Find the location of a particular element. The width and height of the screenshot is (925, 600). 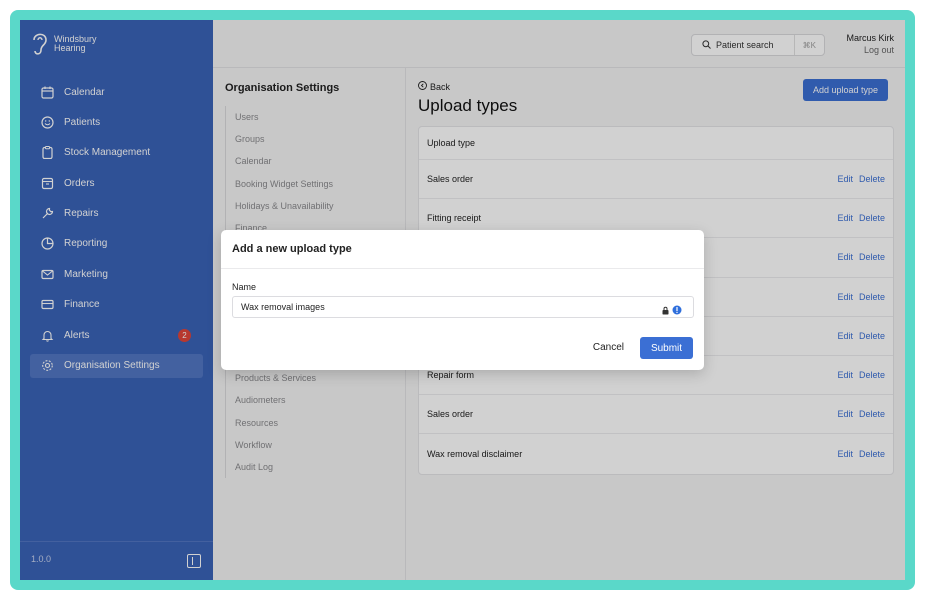

submit-button: Submit is located at coordinates (666, 348).